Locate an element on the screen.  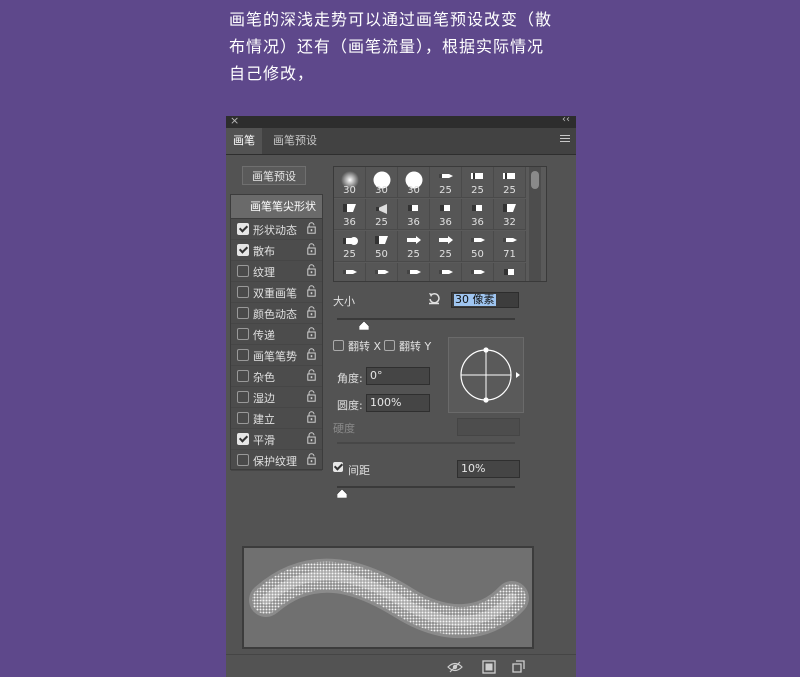
brush-option-item: 湿边 is located at coordinates (276, 397).